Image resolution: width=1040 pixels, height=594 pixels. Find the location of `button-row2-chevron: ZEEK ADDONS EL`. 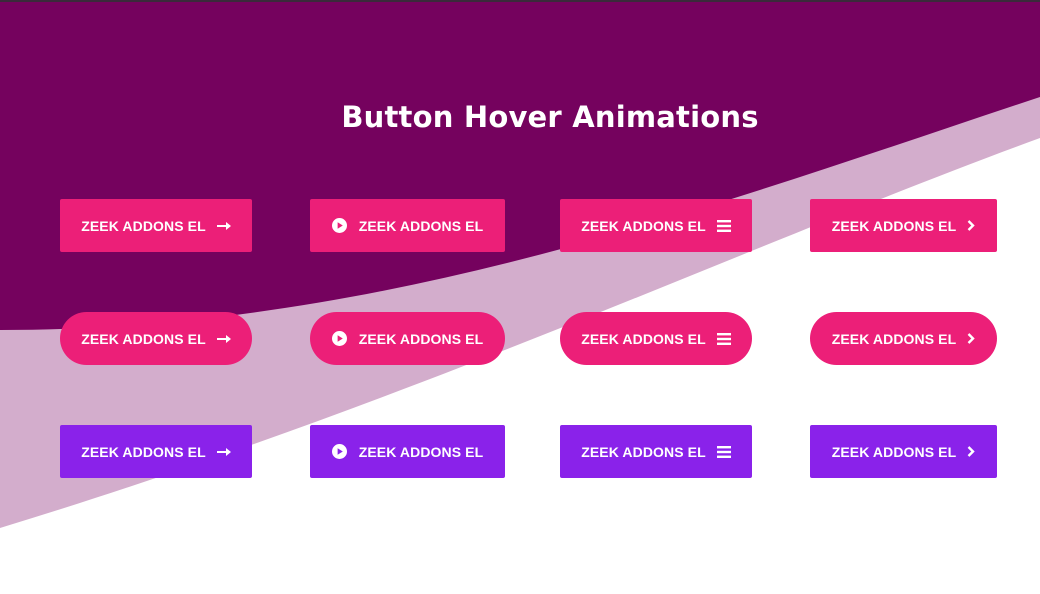

button-row2-chevron: ZEEK ADDONS EL is located at coordinates (903, 338).